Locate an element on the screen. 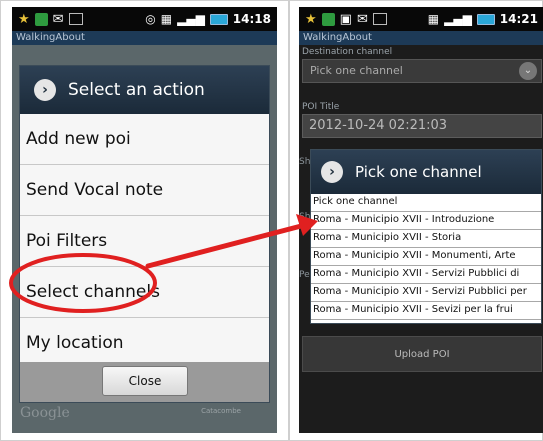 This screenshot has height=441, width=543. status-time: 14:18 is located at coordinates (251, 19).